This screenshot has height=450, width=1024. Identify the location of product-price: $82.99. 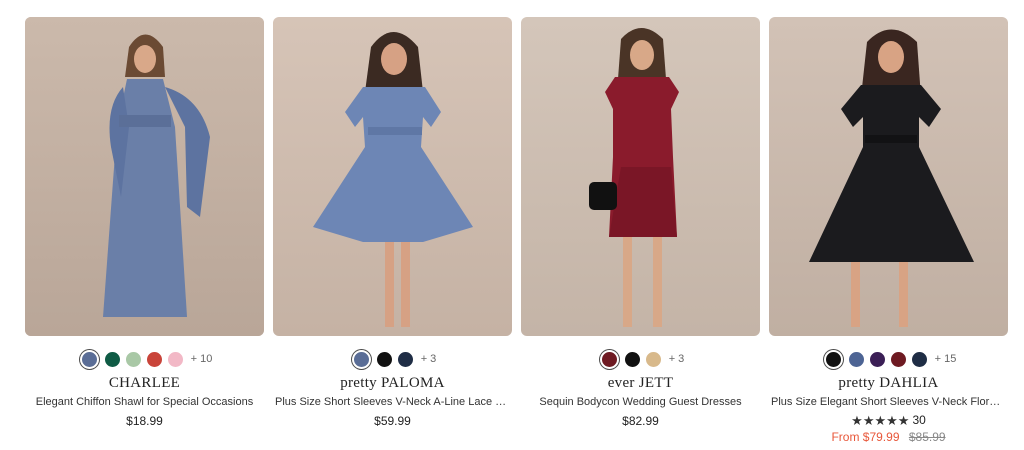
(640, 421).